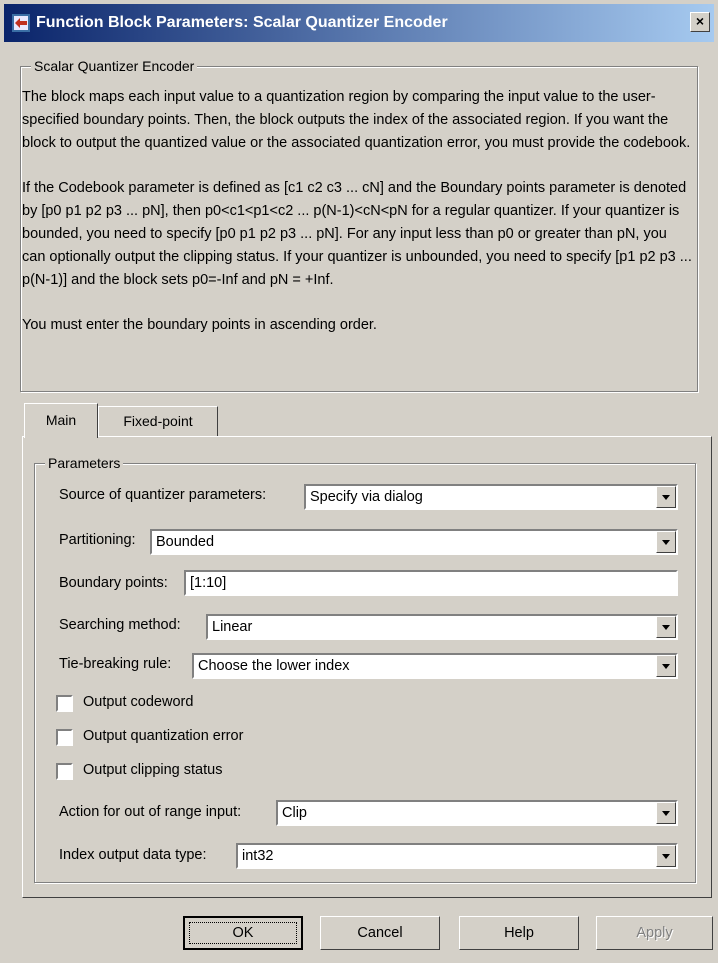  I want to click on parameters-group-title: Parameters, so click(84, 463).